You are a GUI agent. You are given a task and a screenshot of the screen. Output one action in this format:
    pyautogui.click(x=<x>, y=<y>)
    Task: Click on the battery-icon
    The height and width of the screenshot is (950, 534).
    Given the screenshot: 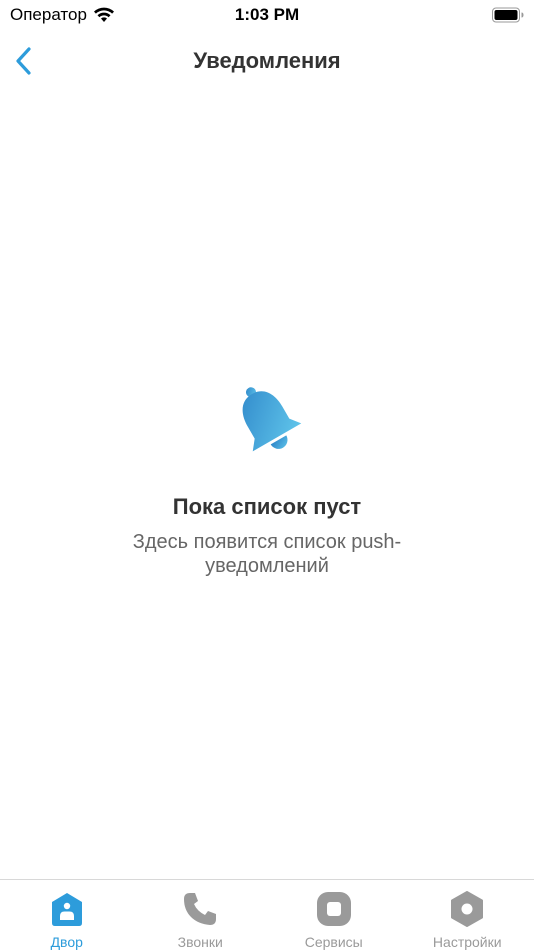 What is the action you would take?
    pyautogui.click(x=508, y=15)
    